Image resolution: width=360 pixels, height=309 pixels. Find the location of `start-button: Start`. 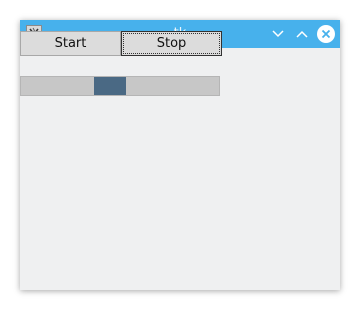

start-button: Start is located at coordinates (70, 43).